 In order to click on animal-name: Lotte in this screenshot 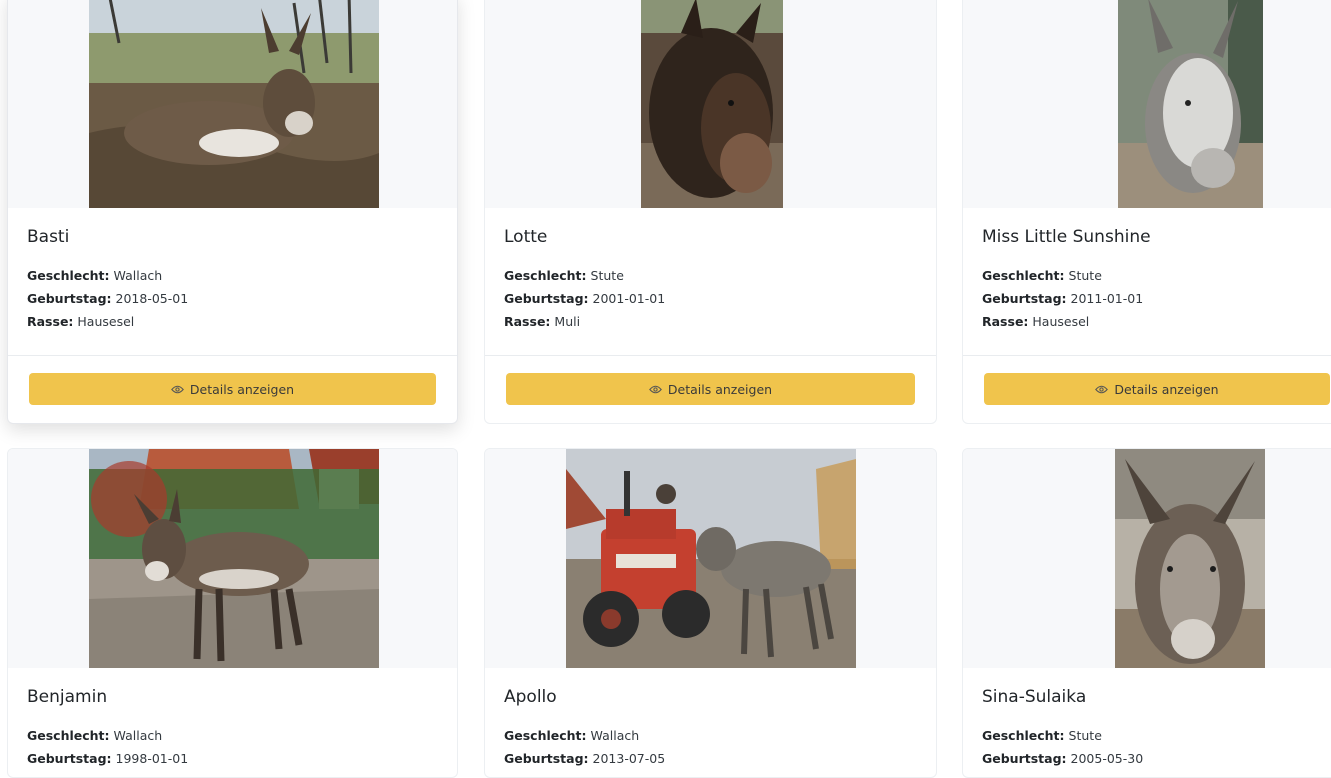, I will do `click(526, 237)`.